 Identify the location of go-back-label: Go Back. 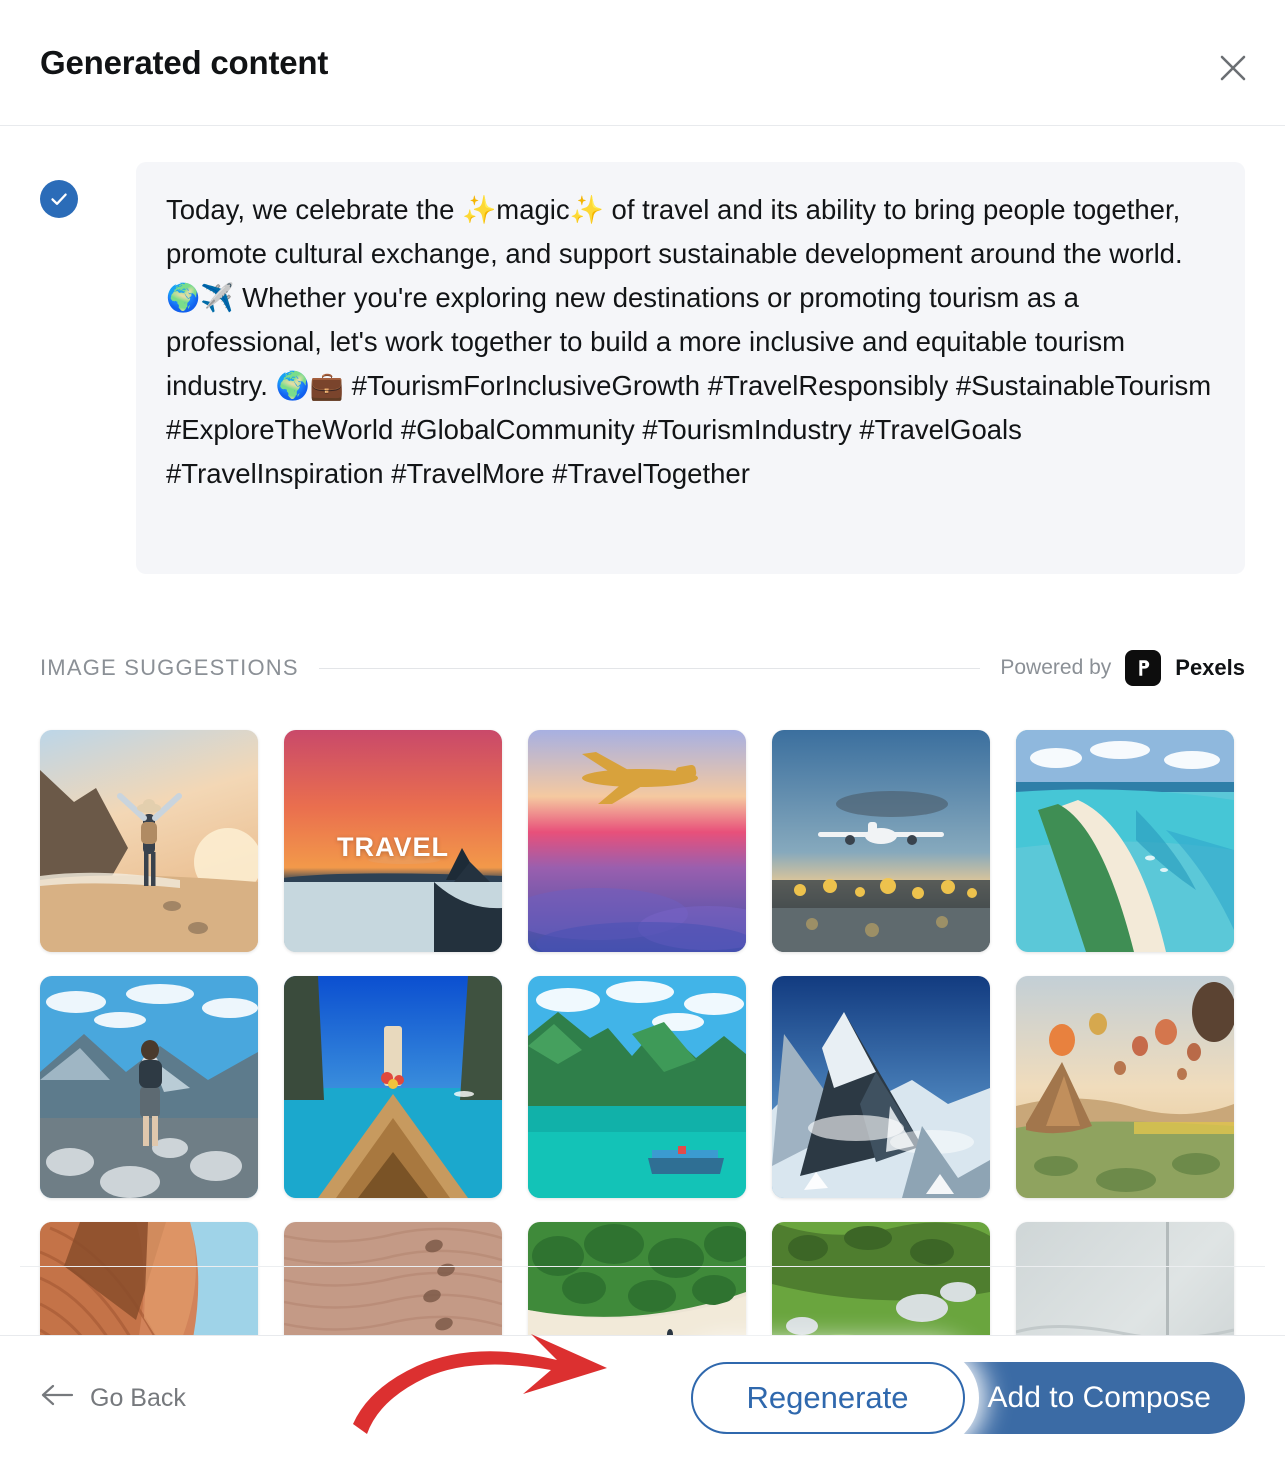
(138, 1397).